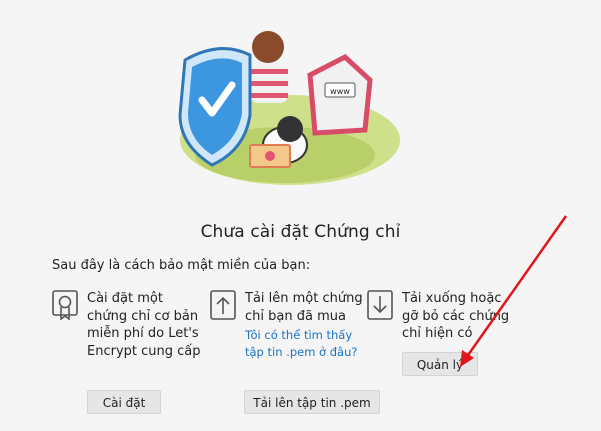  Describe the element at coordinates (304, 344) in the screenshot. I see `pem-help-link: Tôi có thể tìm thấy tập tin .pem ở đâu?` at that location.